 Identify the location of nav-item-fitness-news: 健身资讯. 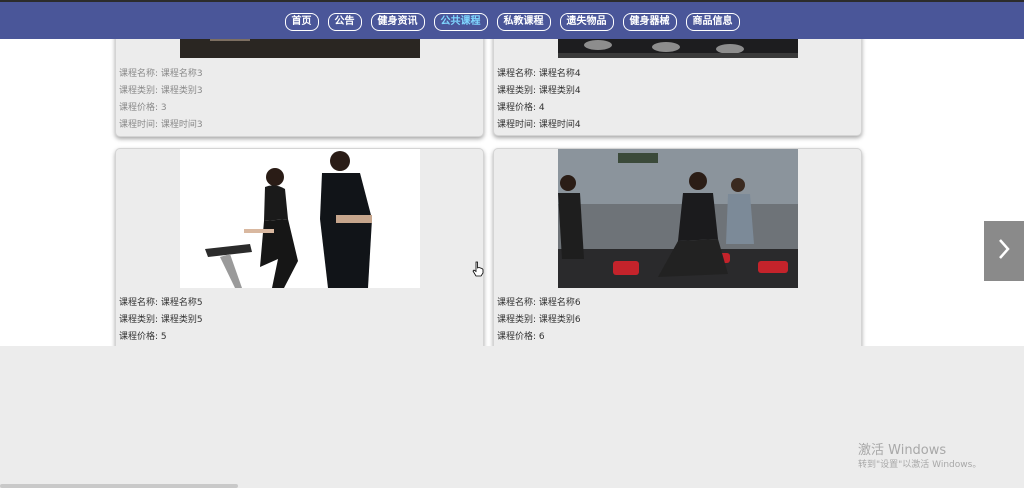
(397, 22).